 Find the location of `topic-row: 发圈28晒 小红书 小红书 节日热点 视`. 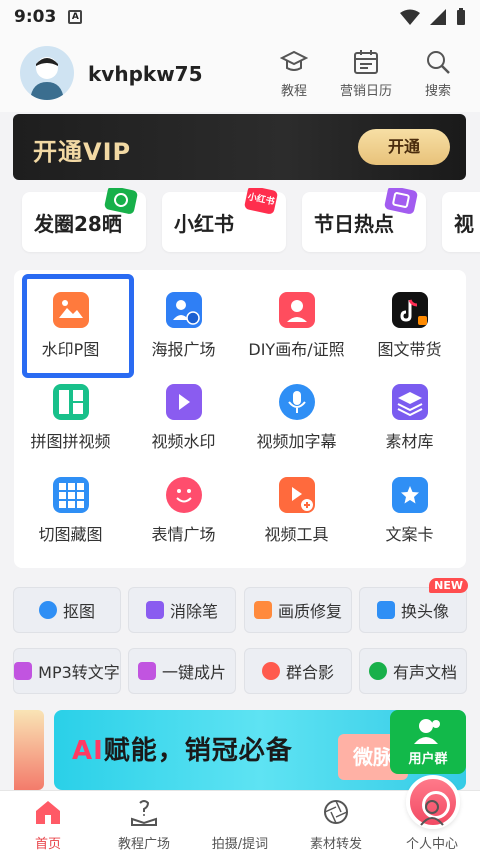

topic-row: 发圈28晒 小红书 小红书 节日热点 视 is located at coordinates (240, 222).